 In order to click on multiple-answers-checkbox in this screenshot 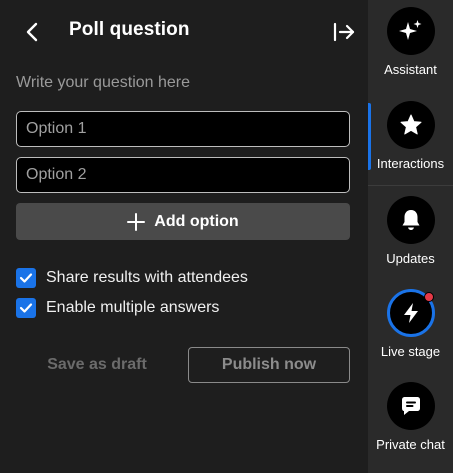, I will do `click(26, 308)`.